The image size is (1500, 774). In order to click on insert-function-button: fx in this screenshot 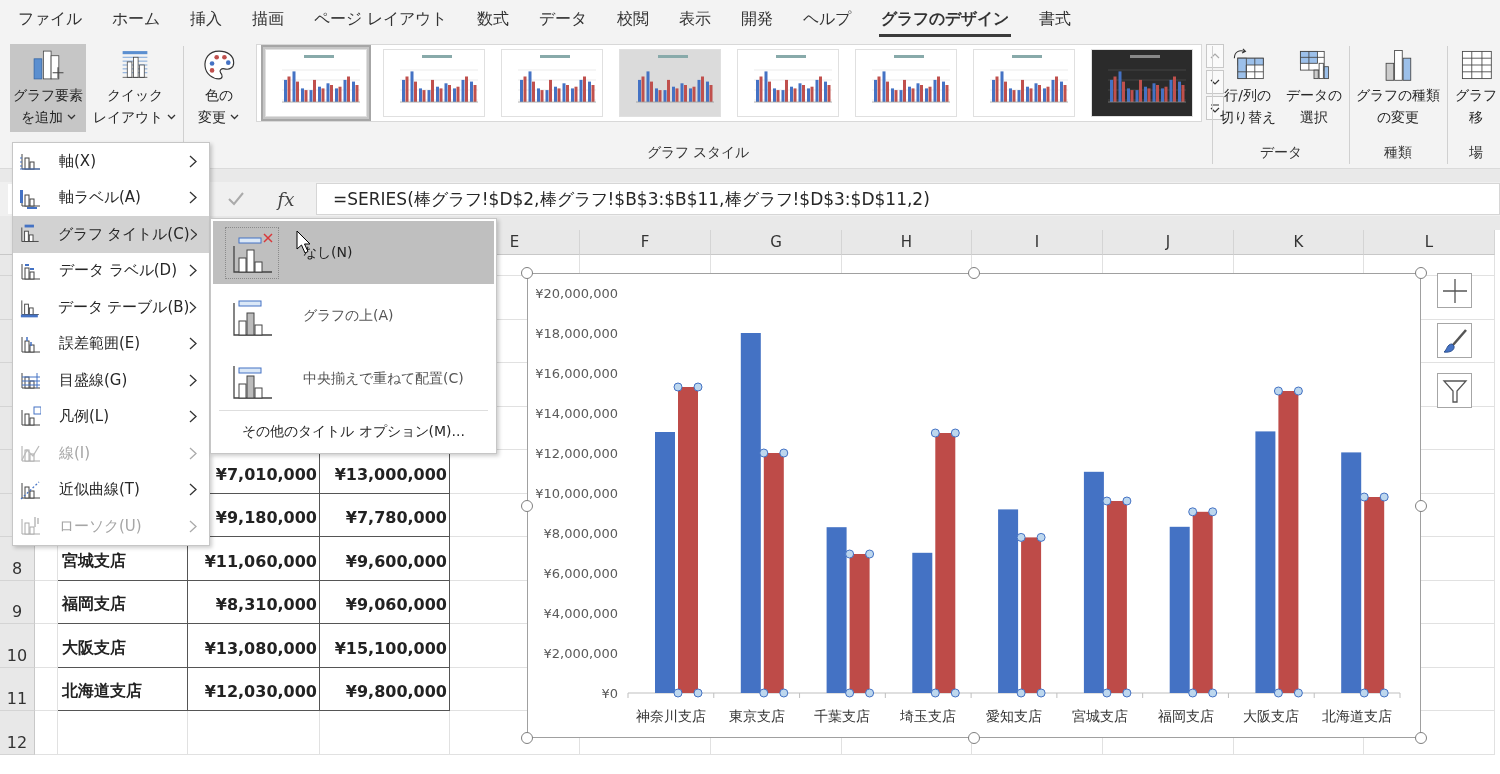, I will do `click(286, 199)`.